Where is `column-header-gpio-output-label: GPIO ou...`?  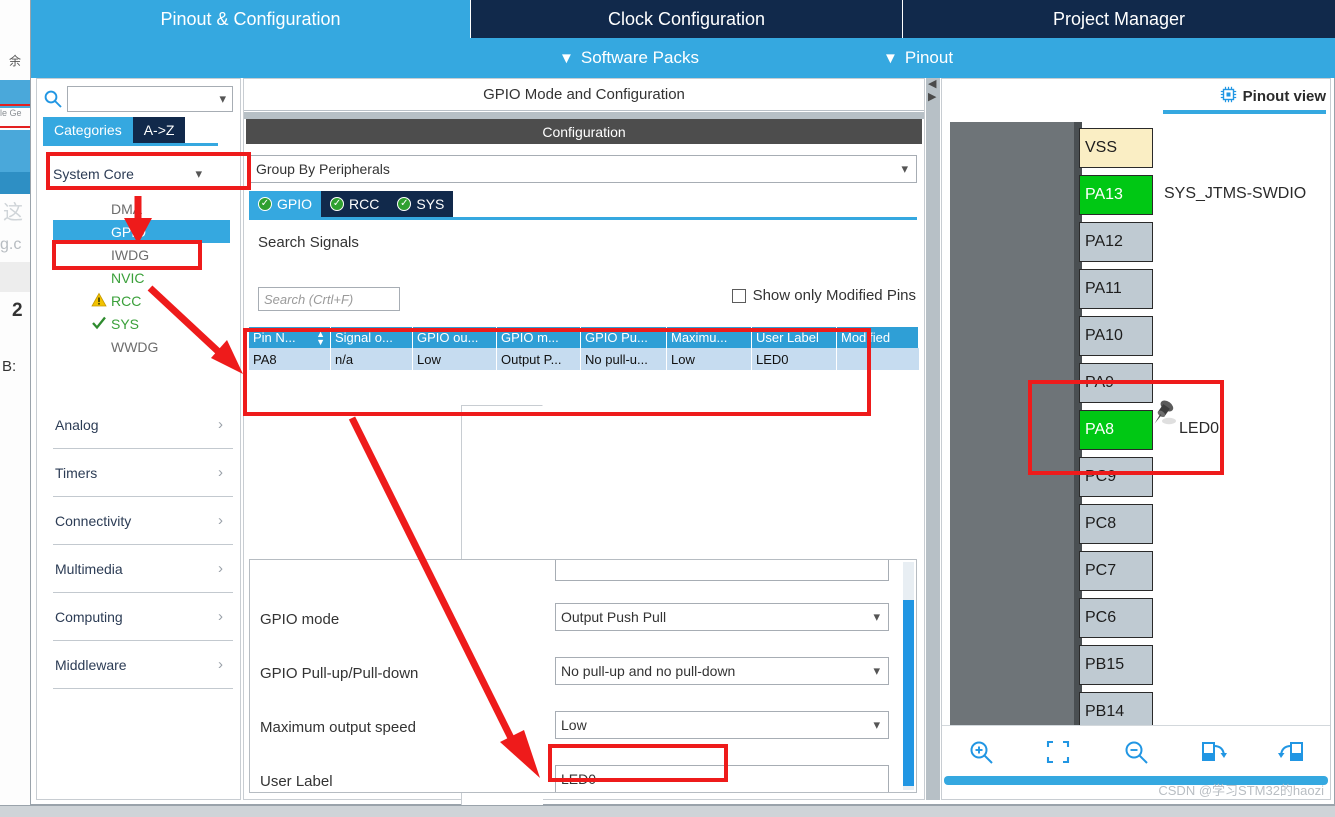
column-header-gpio-output-label: GPIO ou... is located at coordinates (448, 337).